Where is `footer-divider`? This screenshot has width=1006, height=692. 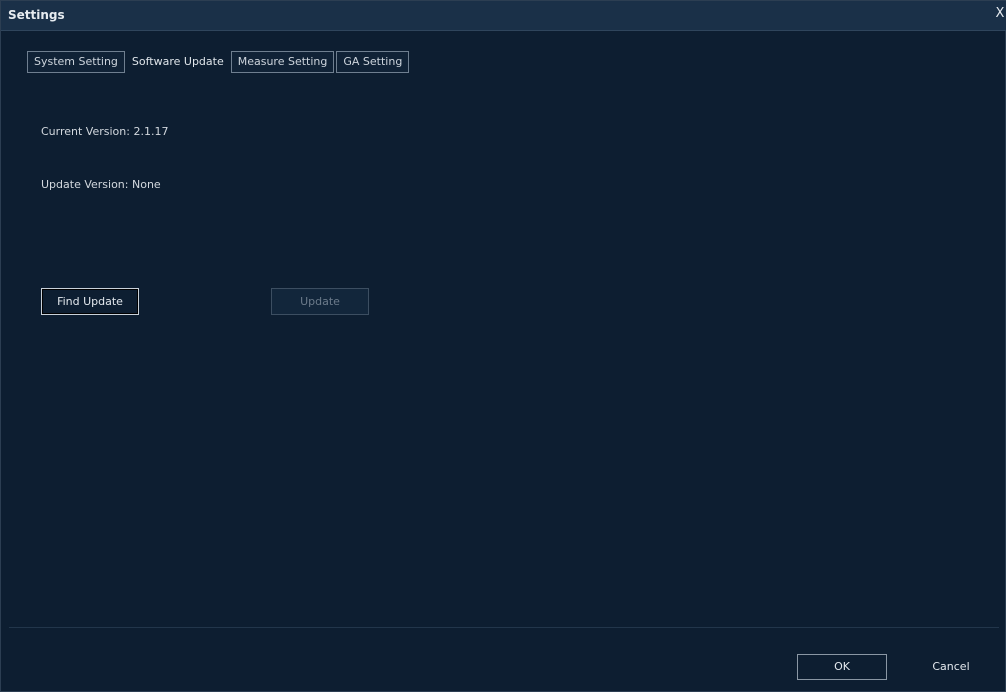
footer-divider is located at coordinates (504, 627).